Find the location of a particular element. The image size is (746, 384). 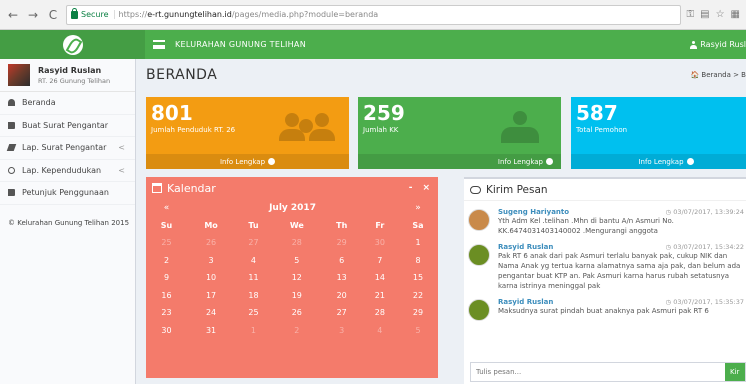

calendar-day: 11 is located at coordinates (253, 278).